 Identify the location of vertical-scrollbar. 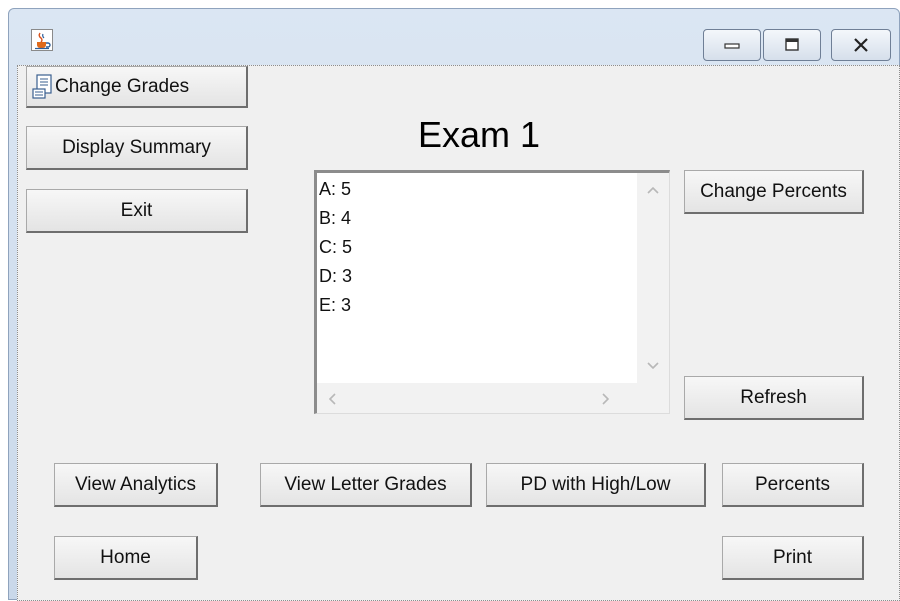
(653, 278).